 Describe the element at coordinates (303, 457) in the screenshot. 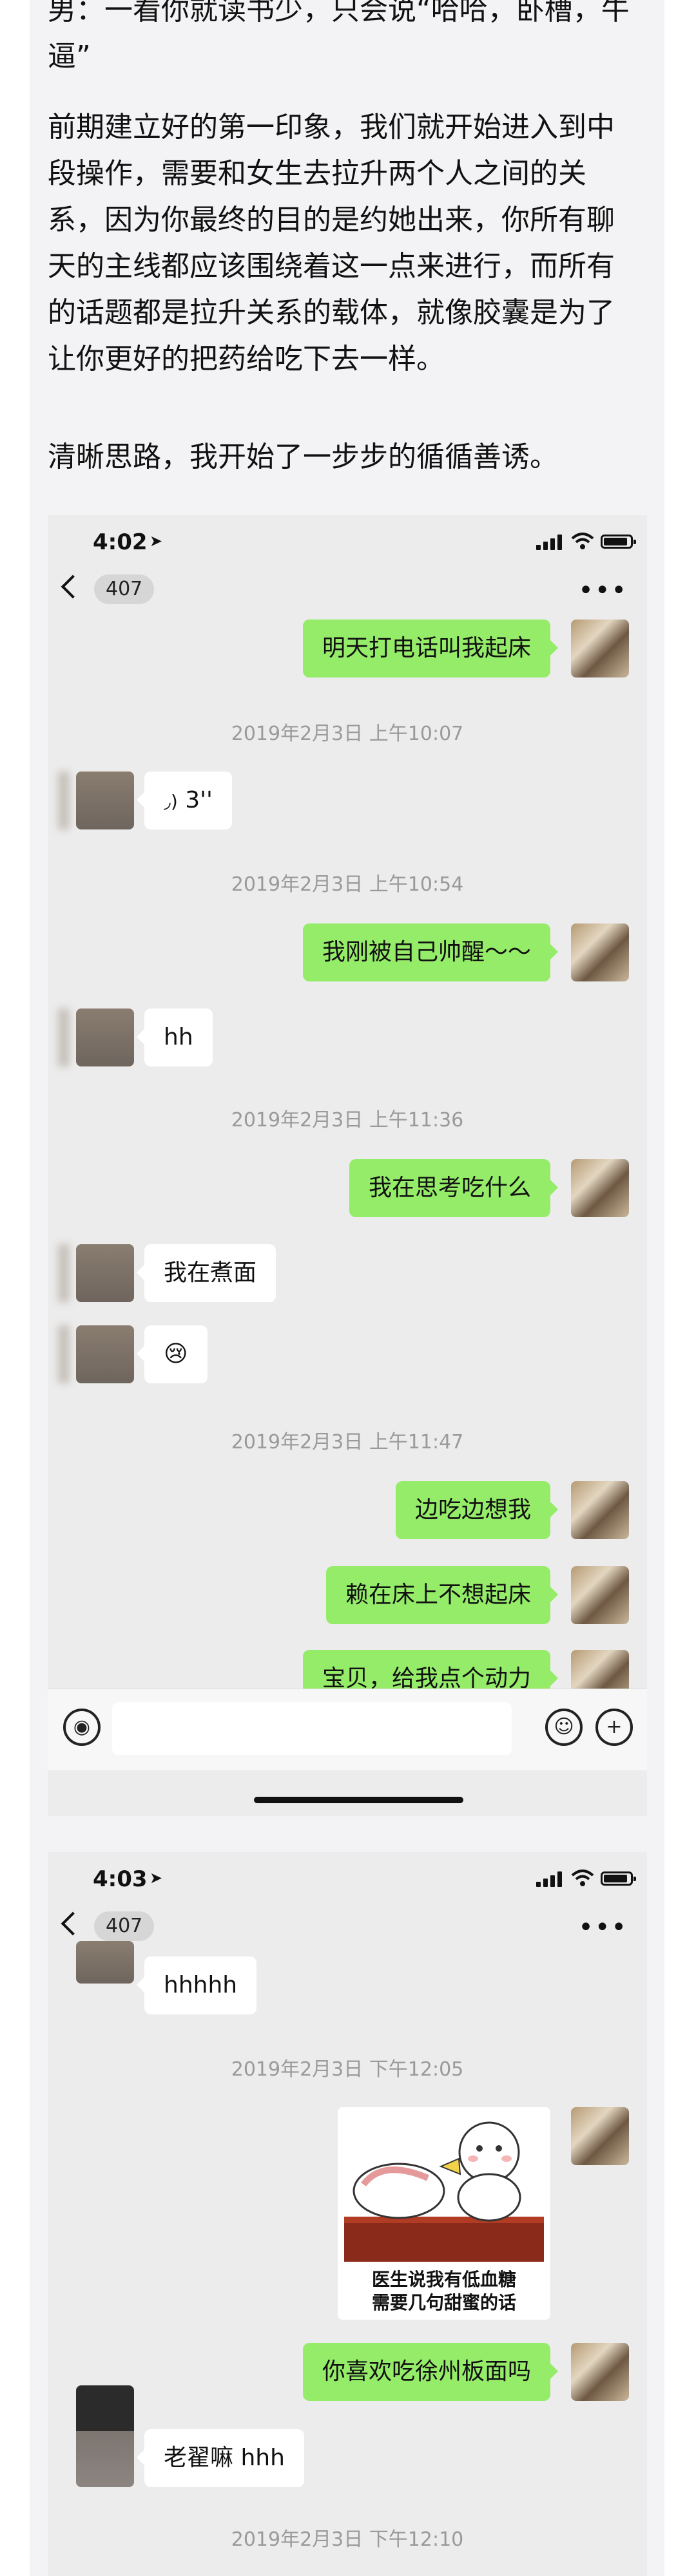

I see `article-paragraph-3: 清晰思路，我开始了一步步的循循善诱。` at that location.